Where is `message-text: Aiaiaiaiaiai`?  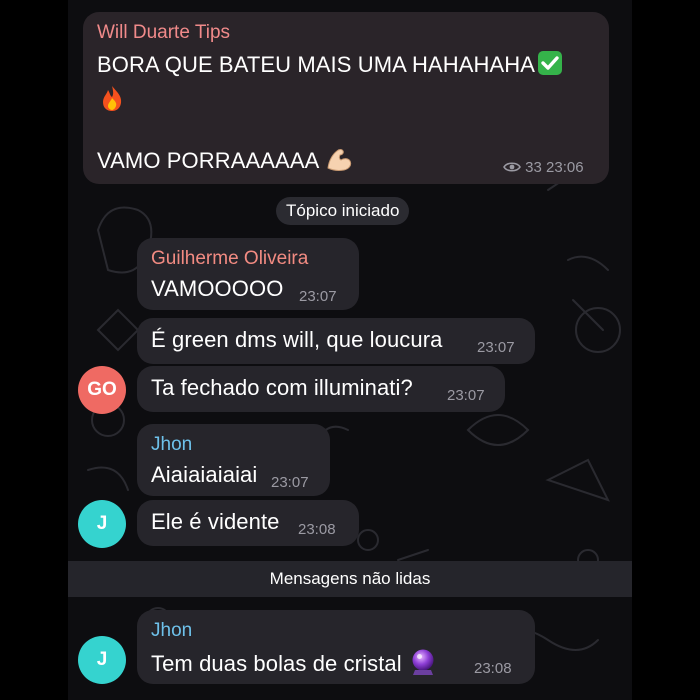 message-text: Aiaiaiaiaiai is located at coordinates (204, 474).